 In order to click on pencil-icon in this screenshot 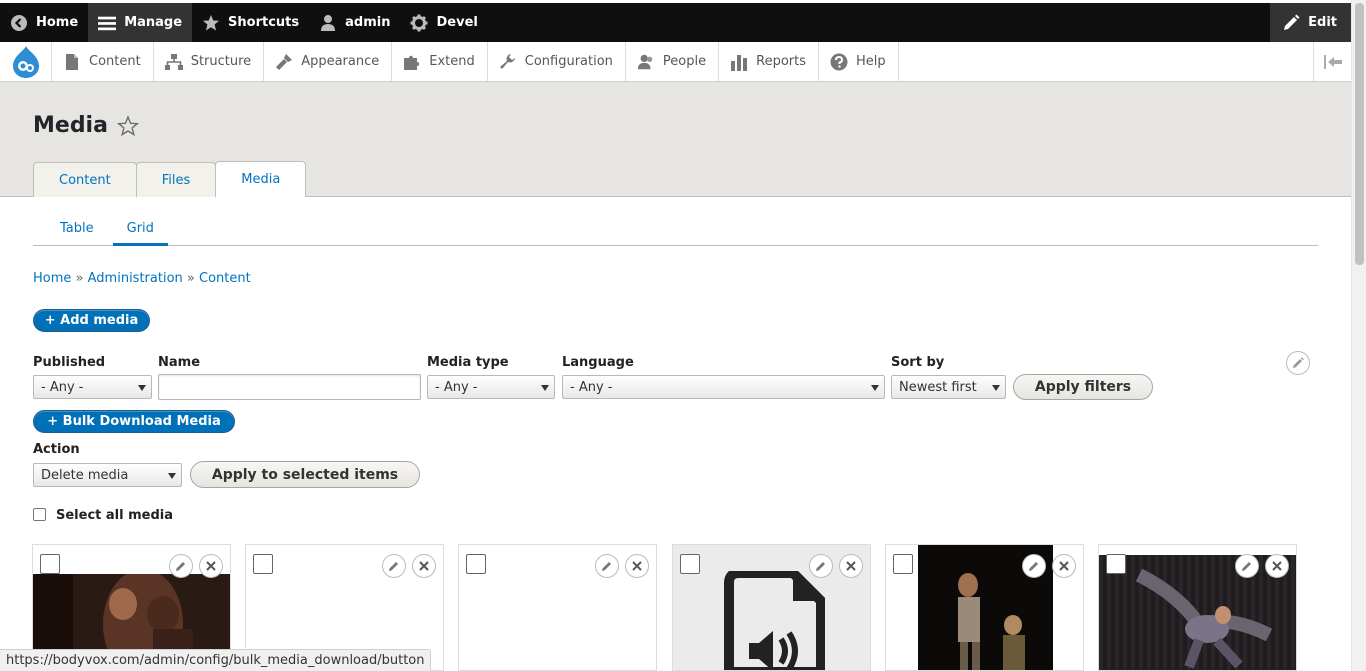, I will do `click(1291, 23)`.